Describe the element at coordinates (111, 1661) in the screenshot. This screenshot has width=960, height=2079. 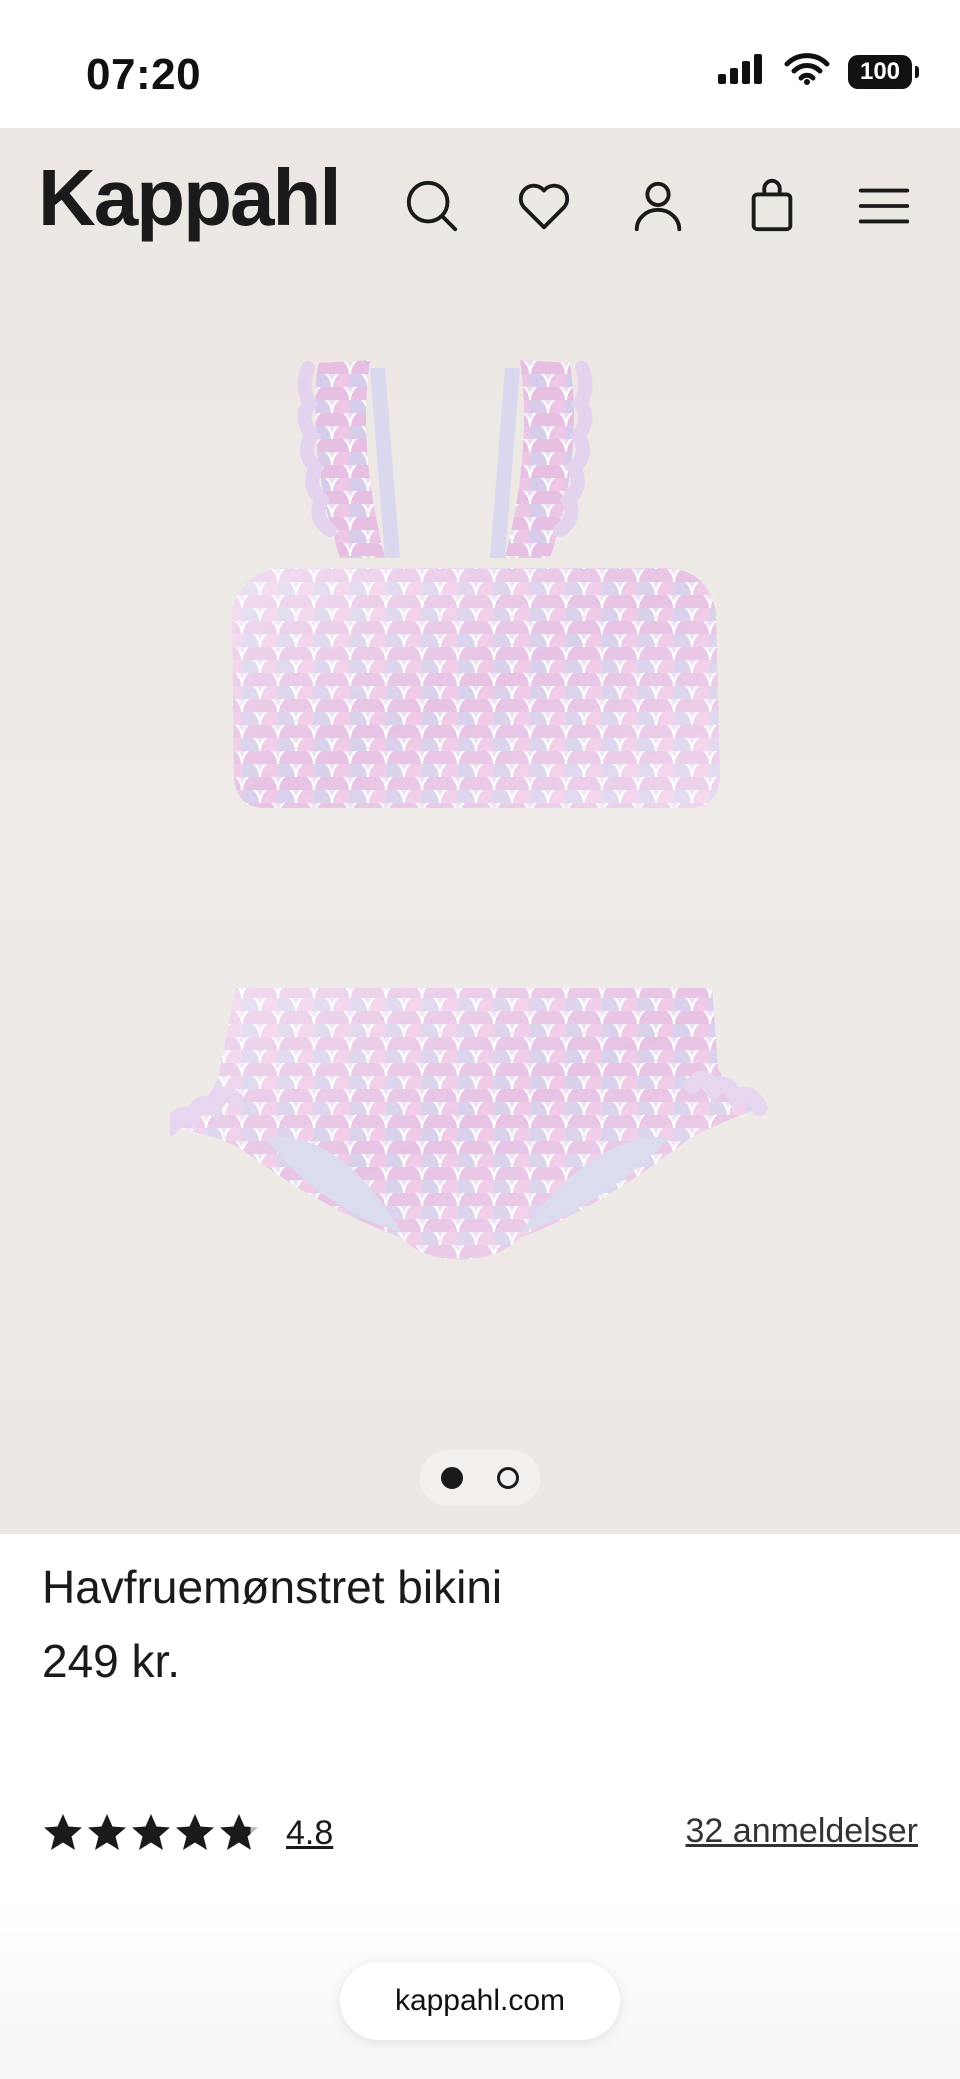
I see `product-price: 249 kr.` at that location.